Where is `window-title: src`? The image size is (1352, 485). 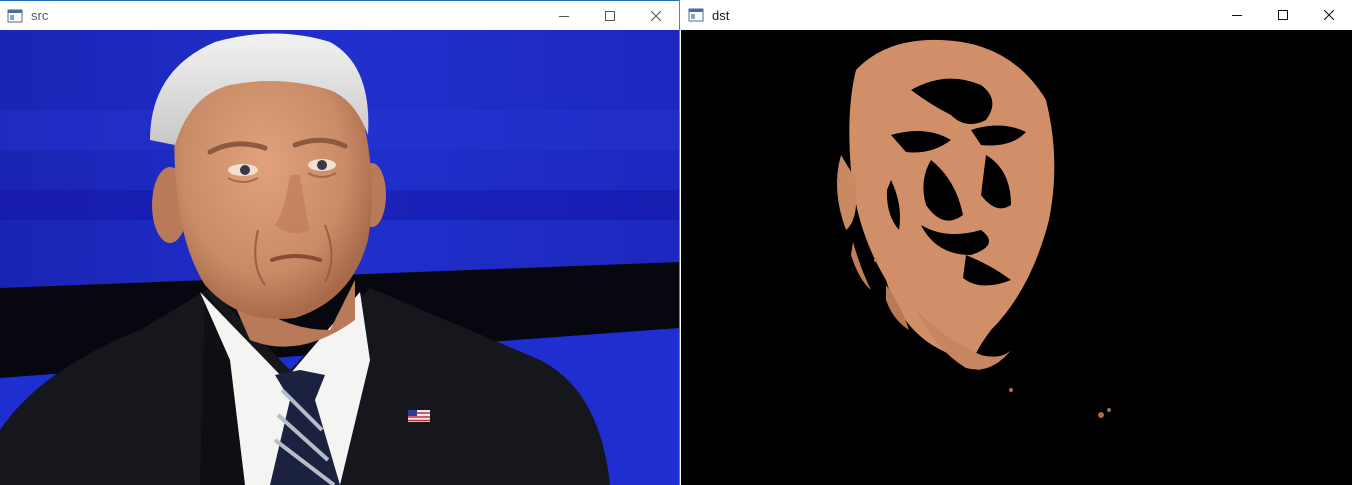
window-title: src is located at coordinates (40, 15).